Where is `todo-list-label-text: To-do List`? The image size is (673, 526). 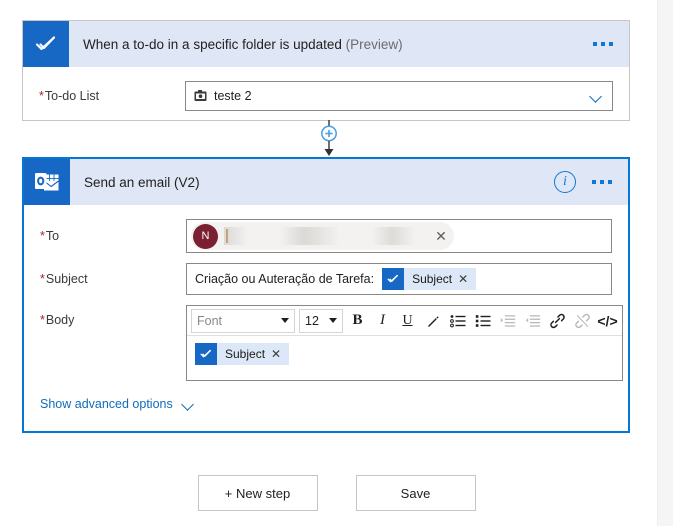
todo-list-label-text: To-do List is located at coordinates (72, 96).